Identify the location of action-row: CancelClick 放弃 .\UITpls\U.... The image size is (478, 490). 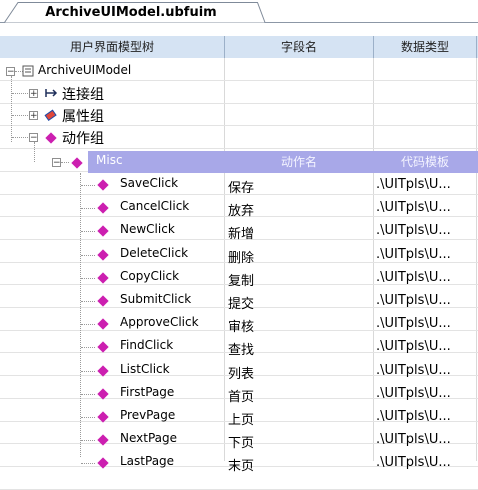
(239, 207).